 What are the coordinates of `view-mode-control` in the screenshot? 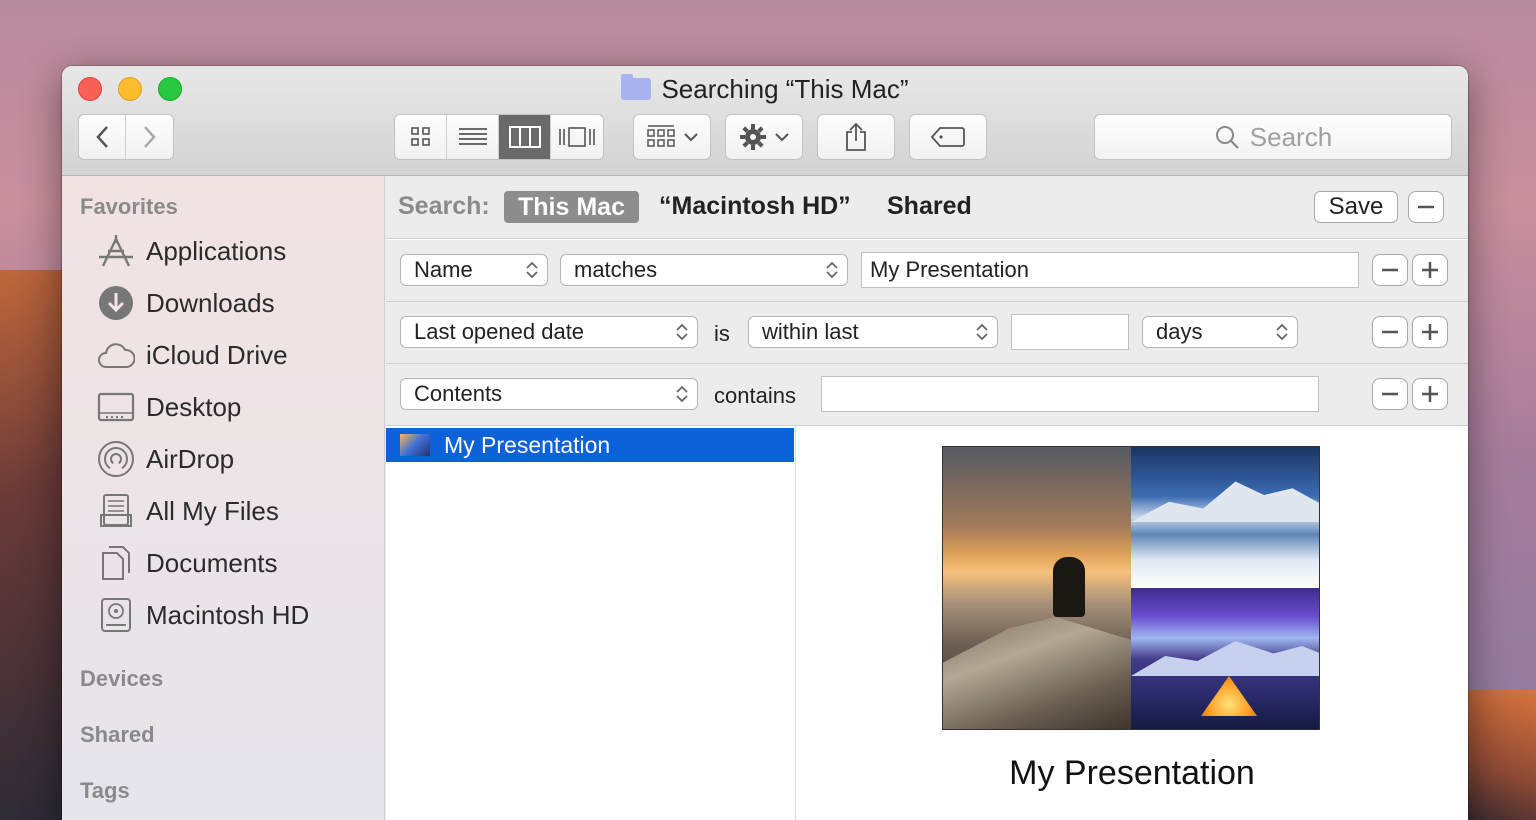 It's located at (499, 137).